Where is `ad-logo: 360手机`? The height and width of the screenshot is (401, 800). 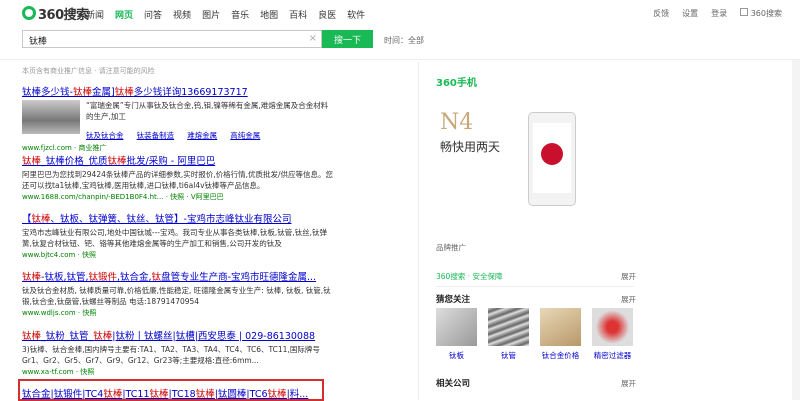 ad-logo: 360手机 is located at coordinates (456, 83).